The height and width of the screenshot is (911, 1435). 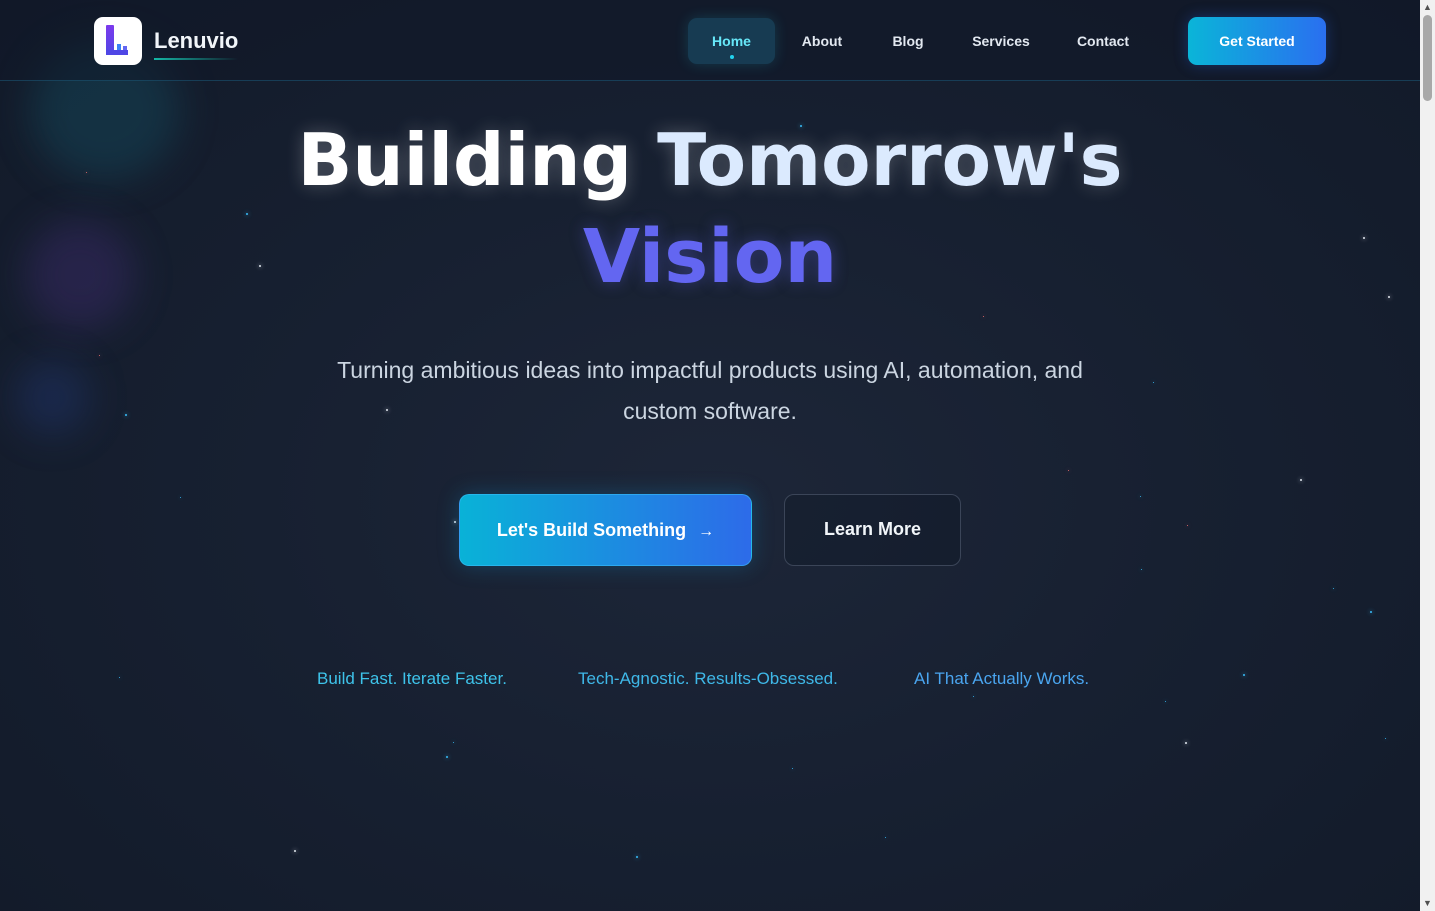 I want to click on brand-logo-link: Lenuvio, so click(x=166, y=41).